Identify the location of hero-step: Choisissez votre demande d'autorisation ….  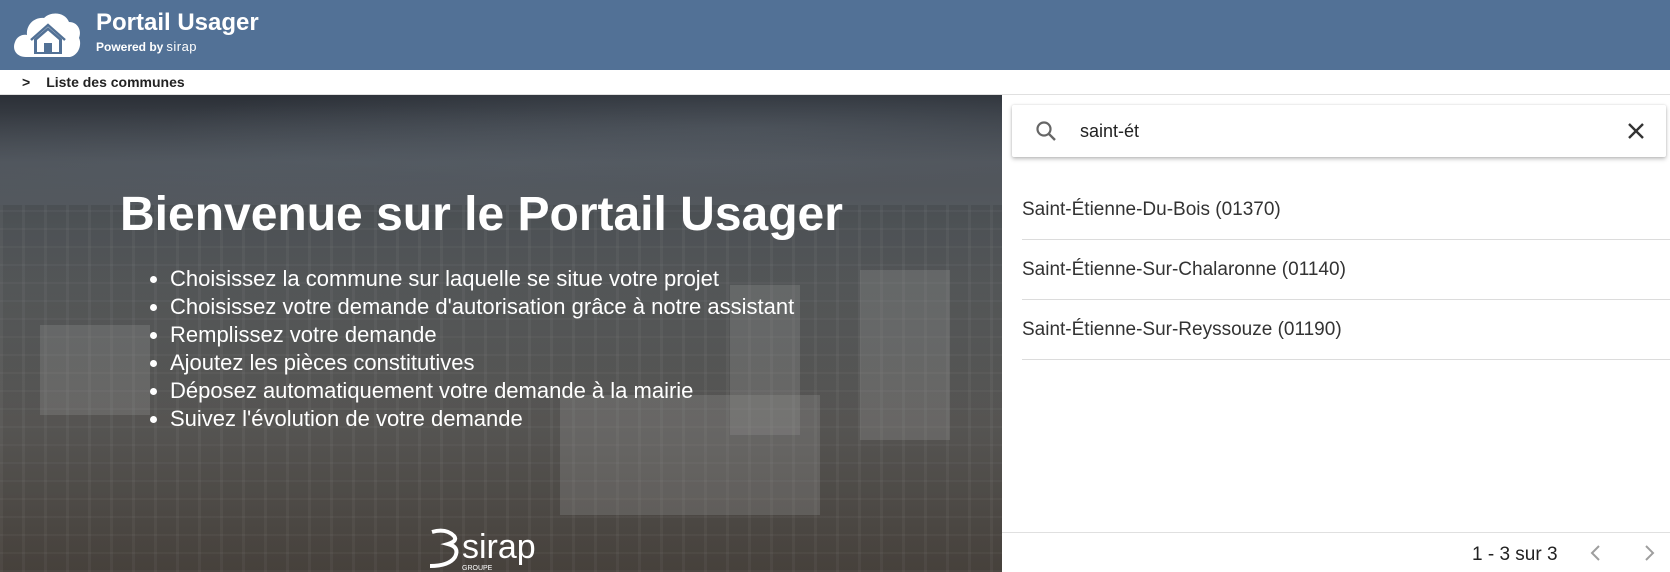
(482, 307).